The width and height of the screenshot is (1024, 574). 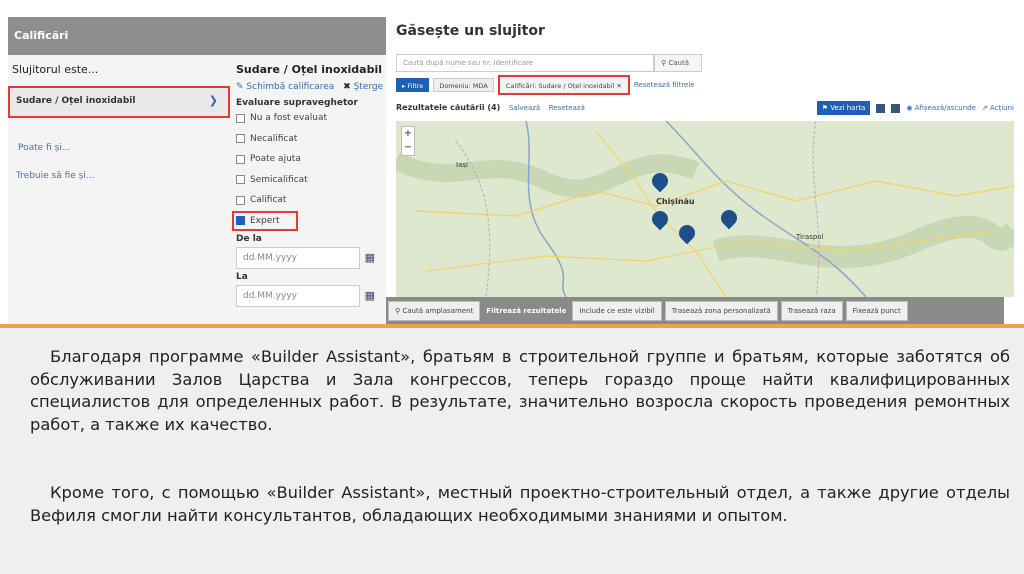 What do you see at coordinates (524, 108) in the screenshot?
I see `save-link: Salvează` at bounding box center [524, 108].